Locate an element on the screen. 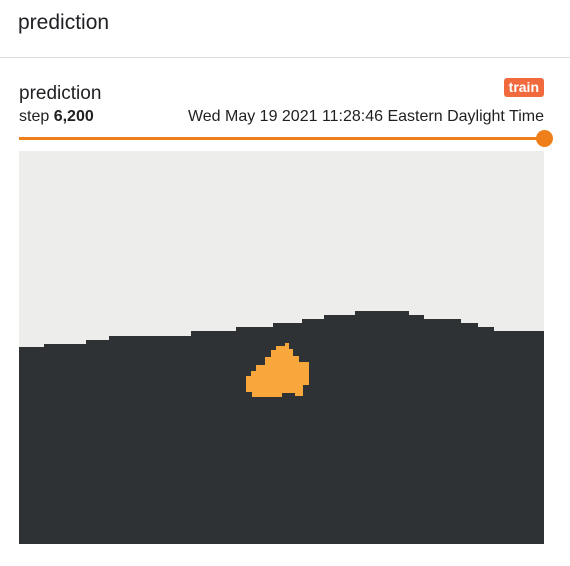 The width and height of the screenshot is (570, 566). card-title: prediction is located at coordinates (60, 93).